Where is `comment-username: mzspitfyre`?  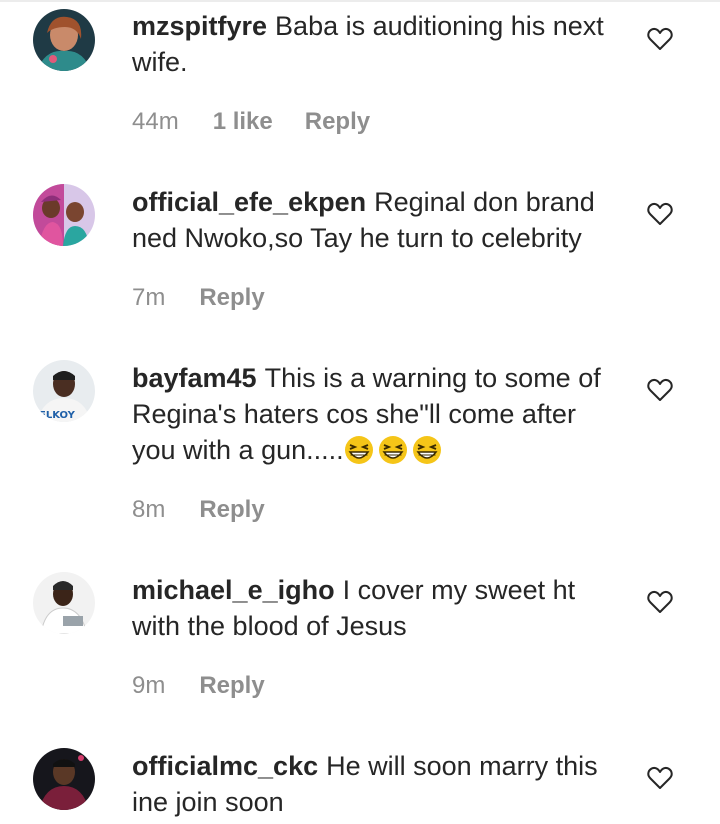
comment-username: mzspitfyre is located at coordinates (199, 26).